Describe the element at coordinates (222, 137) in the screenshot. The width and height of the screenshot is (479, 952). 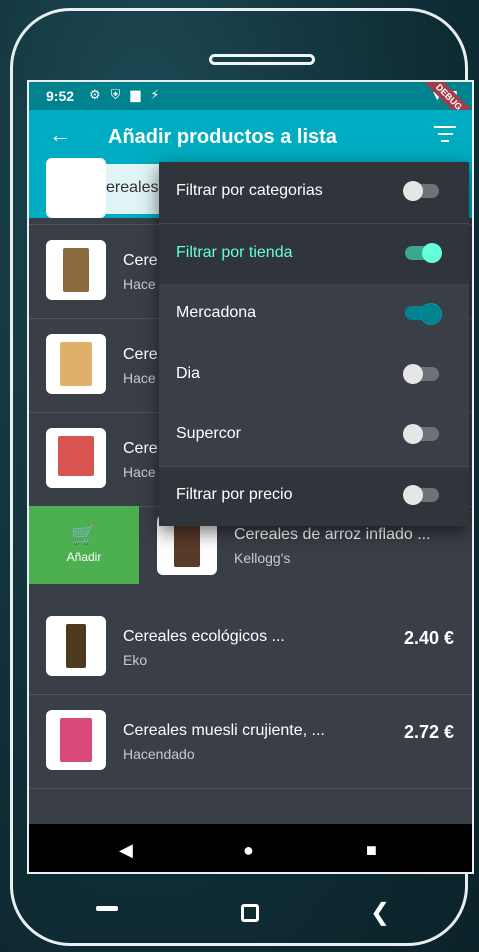
I see `page-title: Añadir productos a lista` at that location.